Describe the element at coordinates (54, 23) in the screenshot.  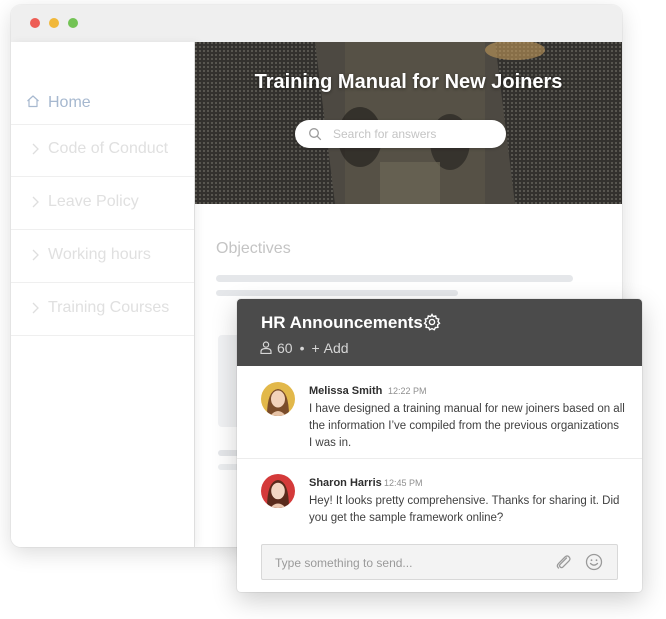
I see `minimize-window-button` at that location.